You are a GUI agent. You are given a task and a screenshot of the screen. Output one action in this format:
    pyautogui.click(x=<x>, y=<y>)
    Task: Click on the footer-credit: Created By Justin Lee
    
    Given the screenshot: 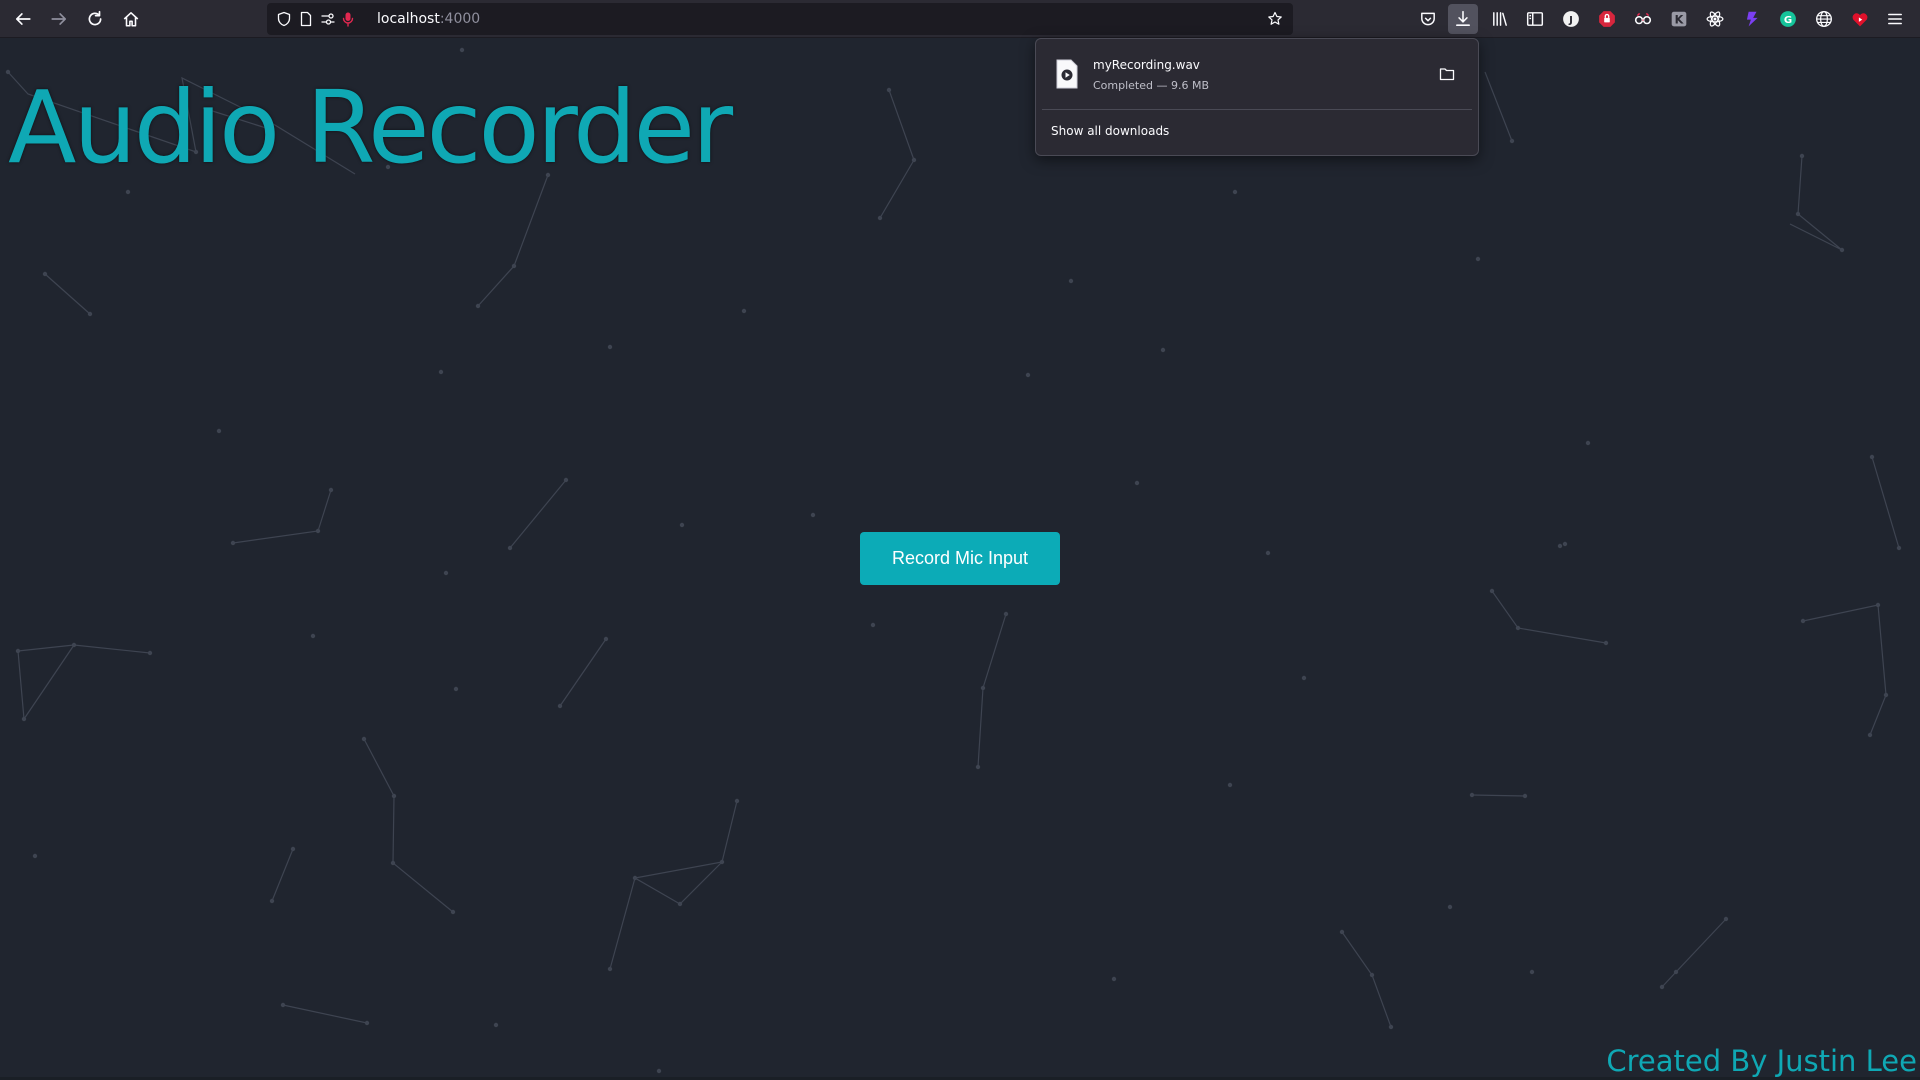 What is the action you would take?
    pyautogui.click(x=1761, y=1061)
    